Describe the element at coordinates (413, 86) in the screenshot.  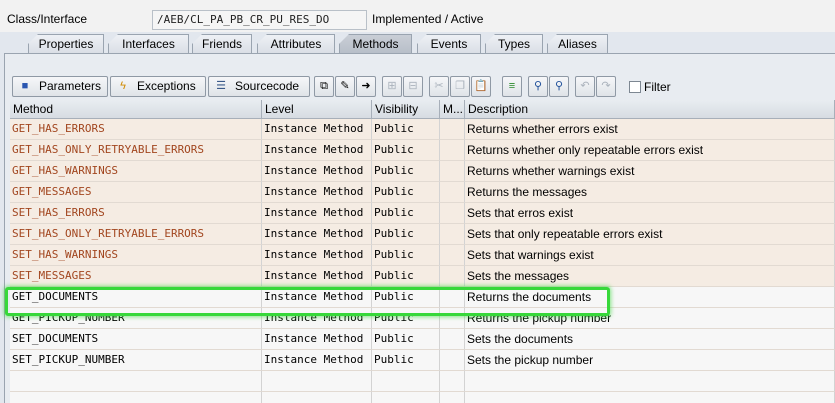
I see `delete-row-icon: ⊟` at that location.